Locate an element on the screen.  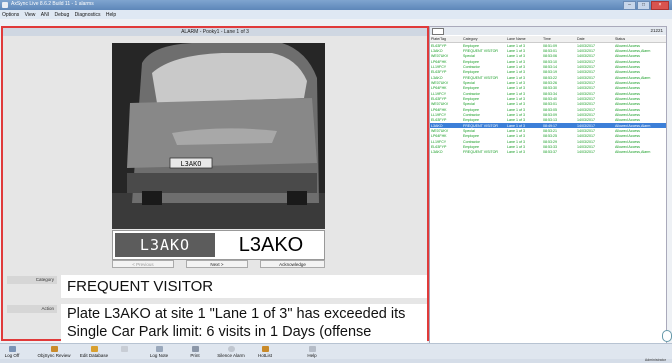
plate-crop-image: L3AKO is located at coordinates (165, 245).